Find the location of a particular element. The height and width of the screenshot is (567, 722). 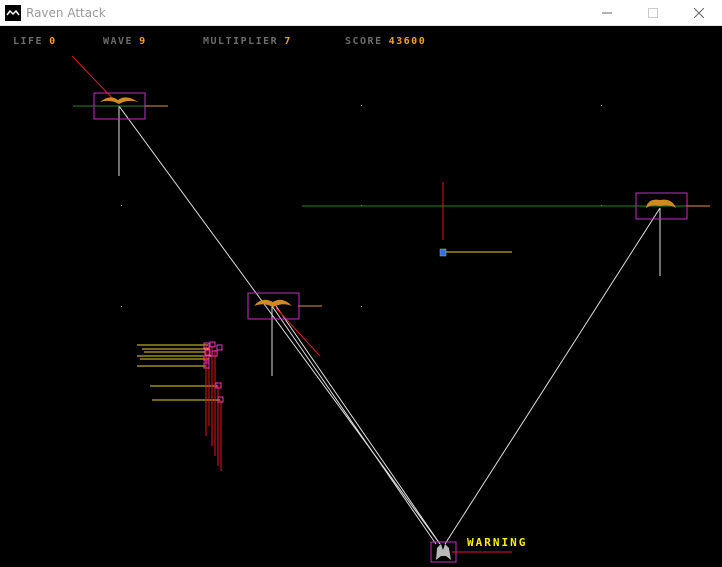

raven-enemy is located at coordinates (273, 306).